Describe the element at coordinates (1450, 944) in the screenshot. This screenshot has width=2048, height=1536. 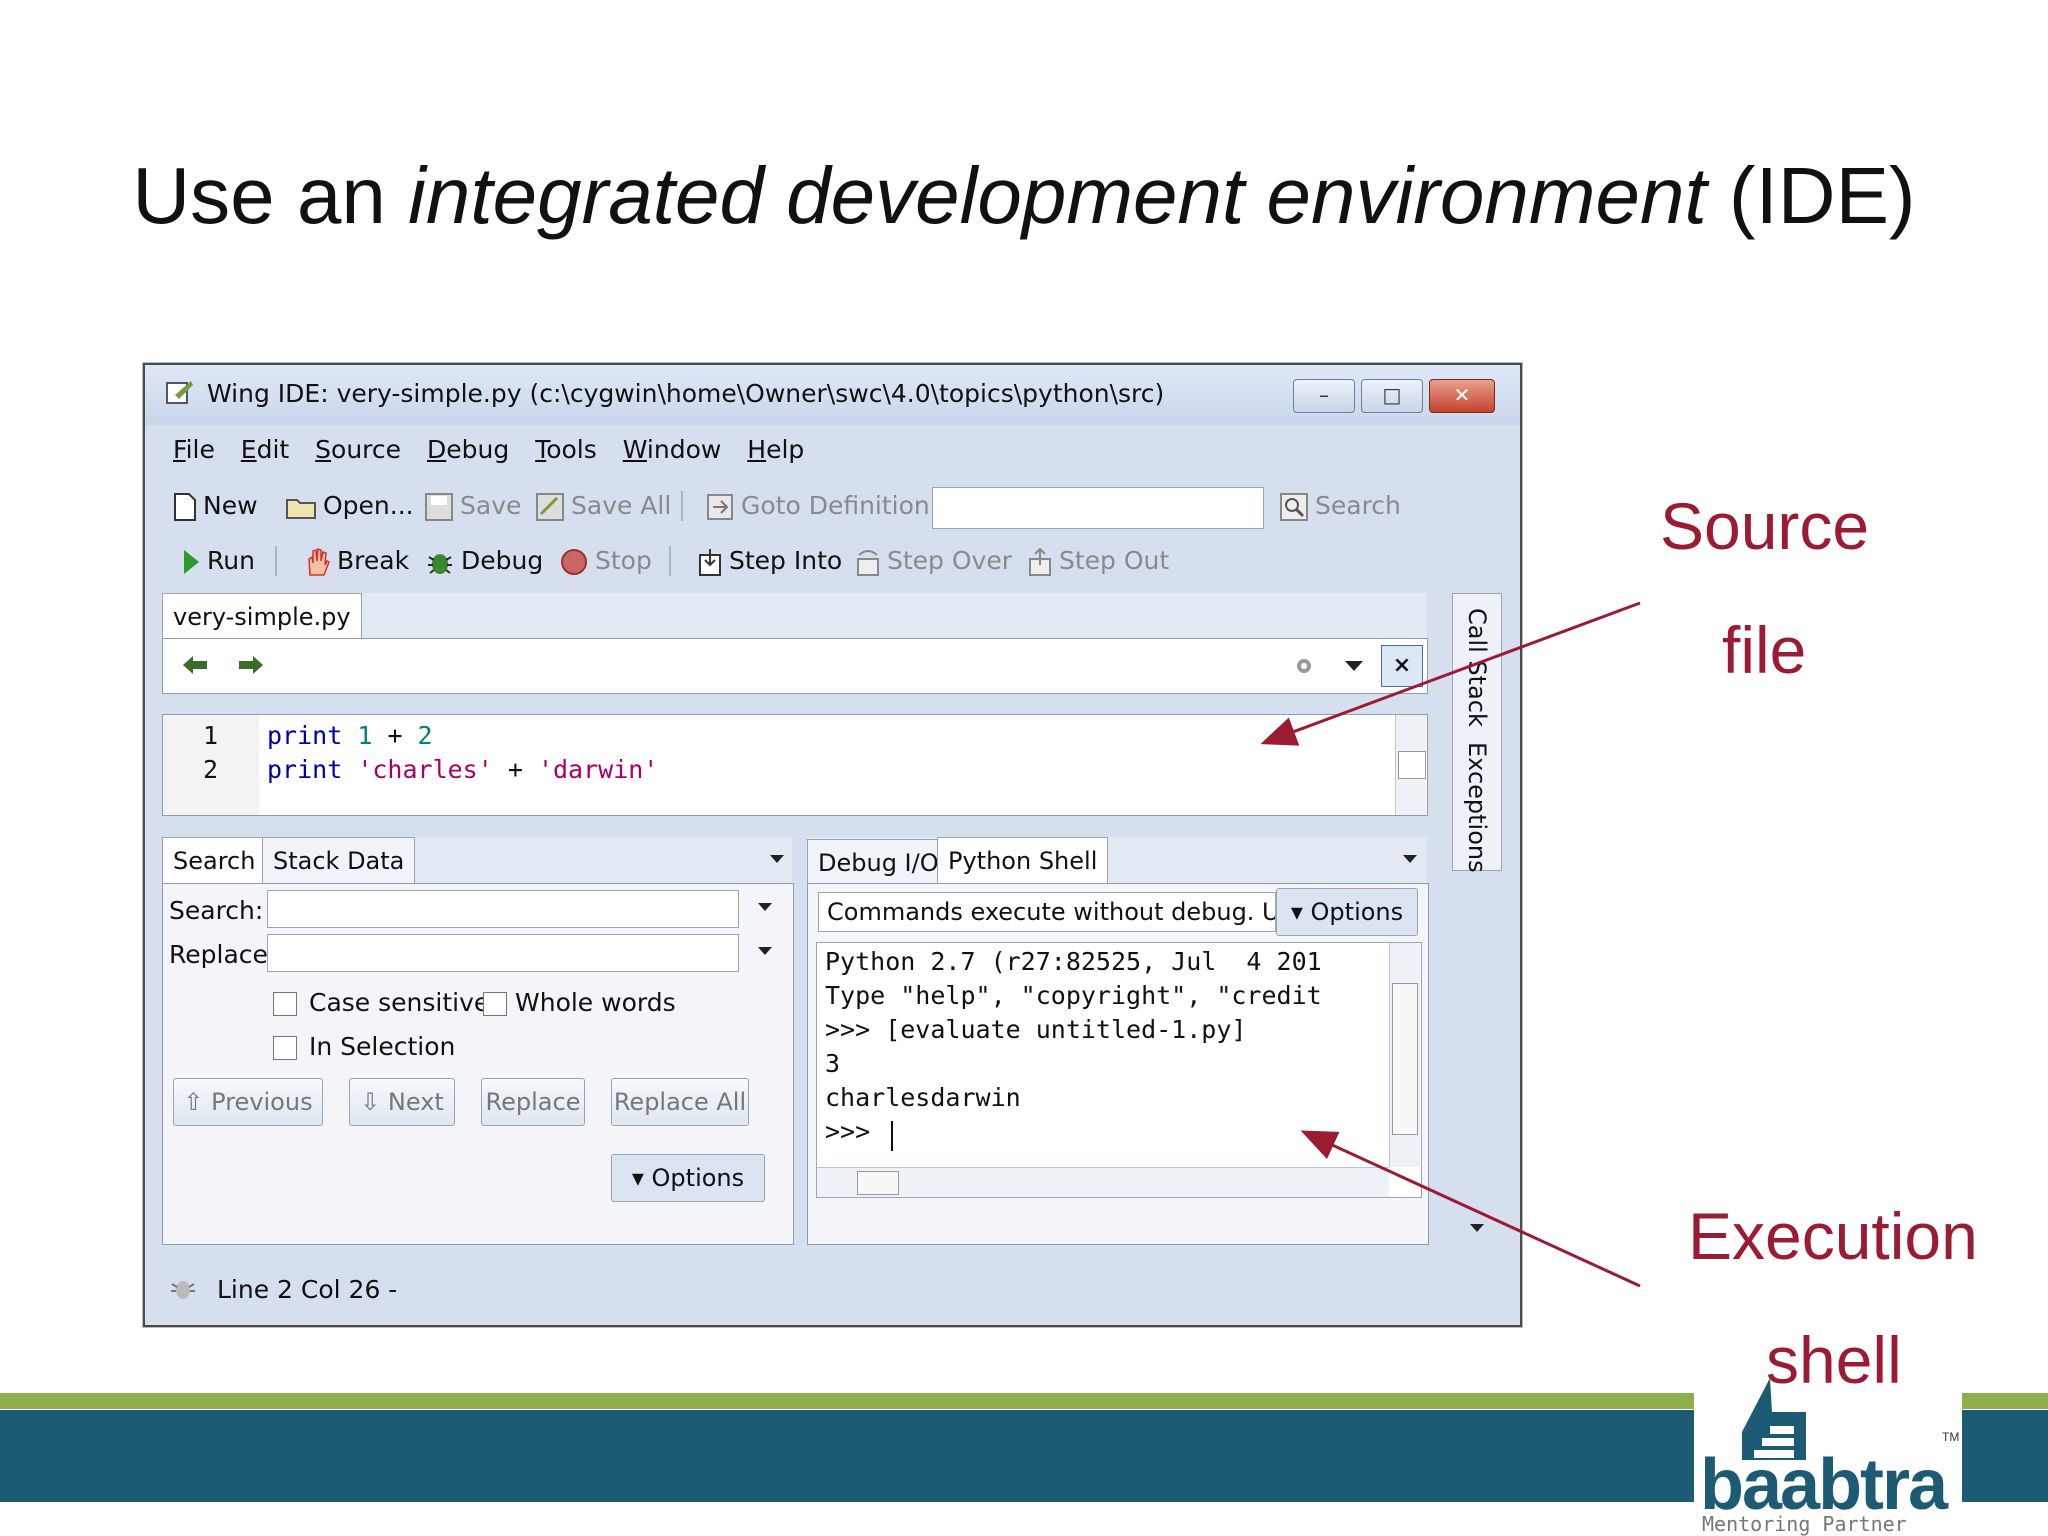
I see `callout-arrows` at that location.